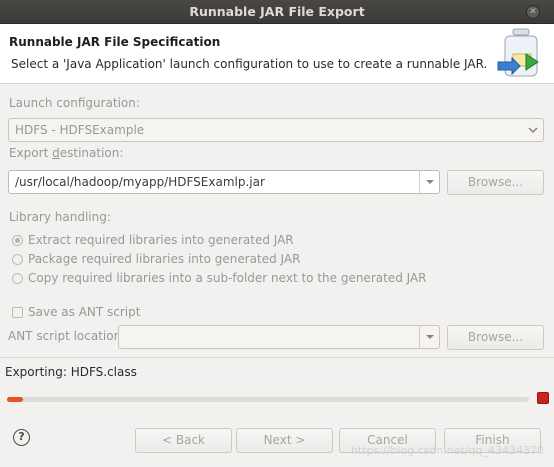 The image size is (554, 467). Describe the element at coordinates (277, 357) in the screenshot. I see `divider` at that location.